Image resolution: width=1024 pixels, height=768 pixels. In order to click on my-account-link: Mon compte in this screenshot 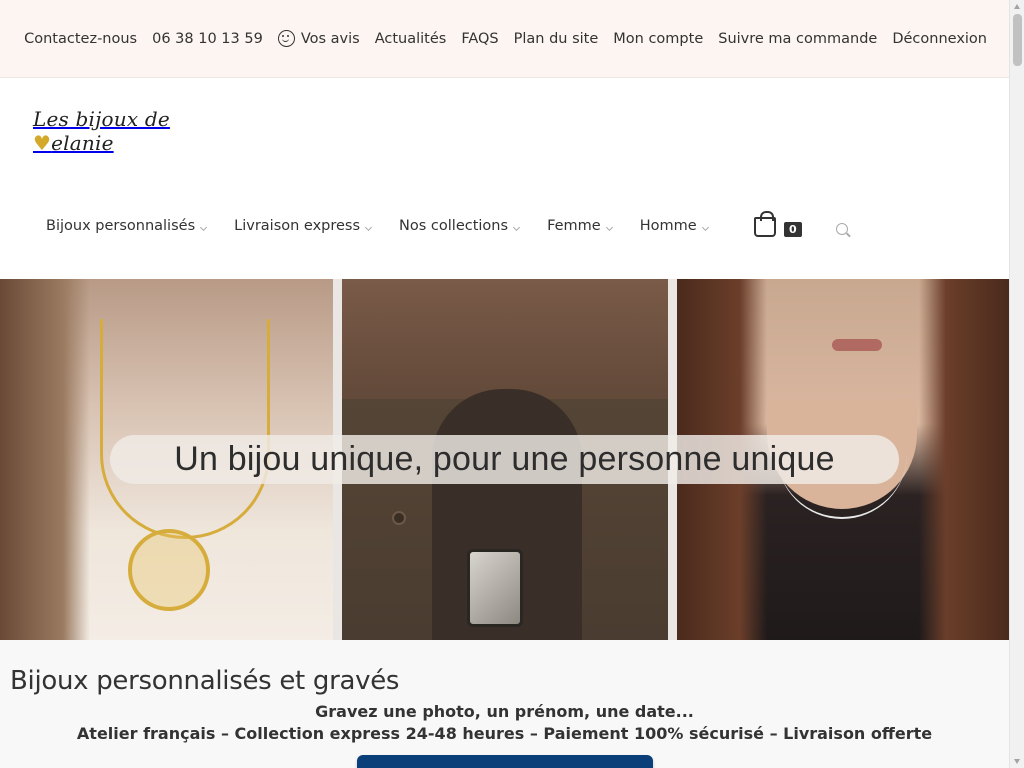, I will do `click(658, 39)`.